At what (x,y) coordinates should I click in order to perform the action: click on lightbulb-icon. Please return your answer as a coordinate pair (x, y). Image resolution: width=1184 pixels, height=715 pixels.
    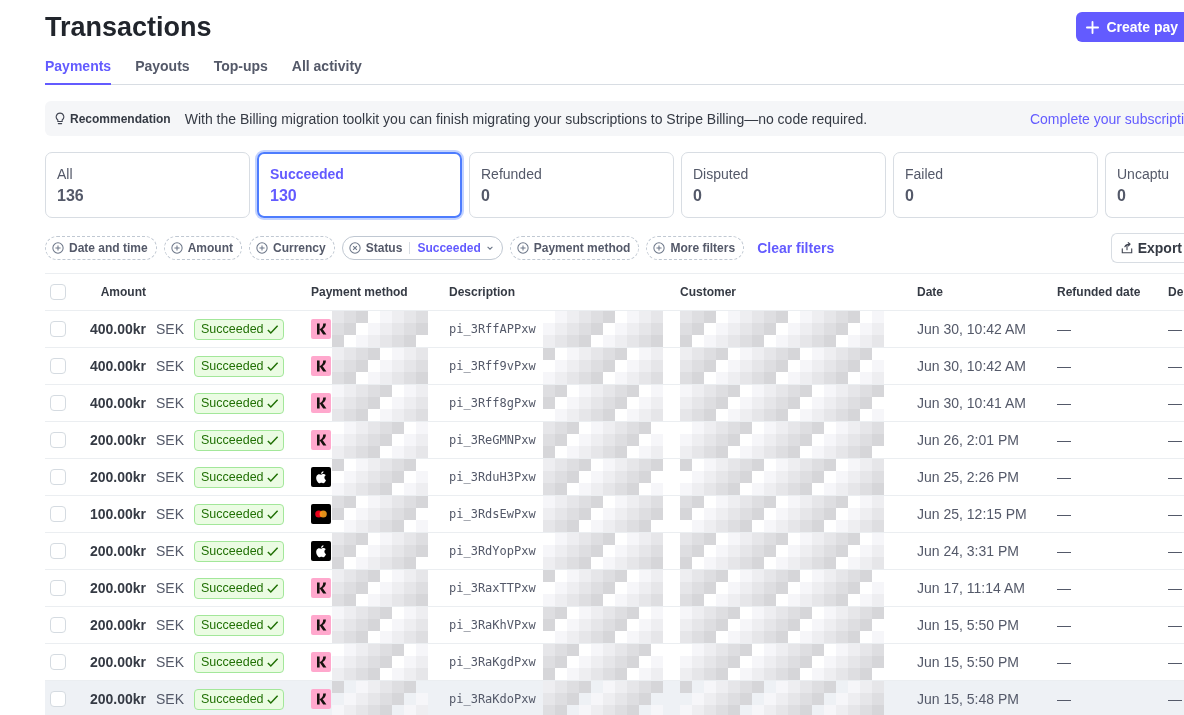
    Looking at the image, I should click on (60, 118).